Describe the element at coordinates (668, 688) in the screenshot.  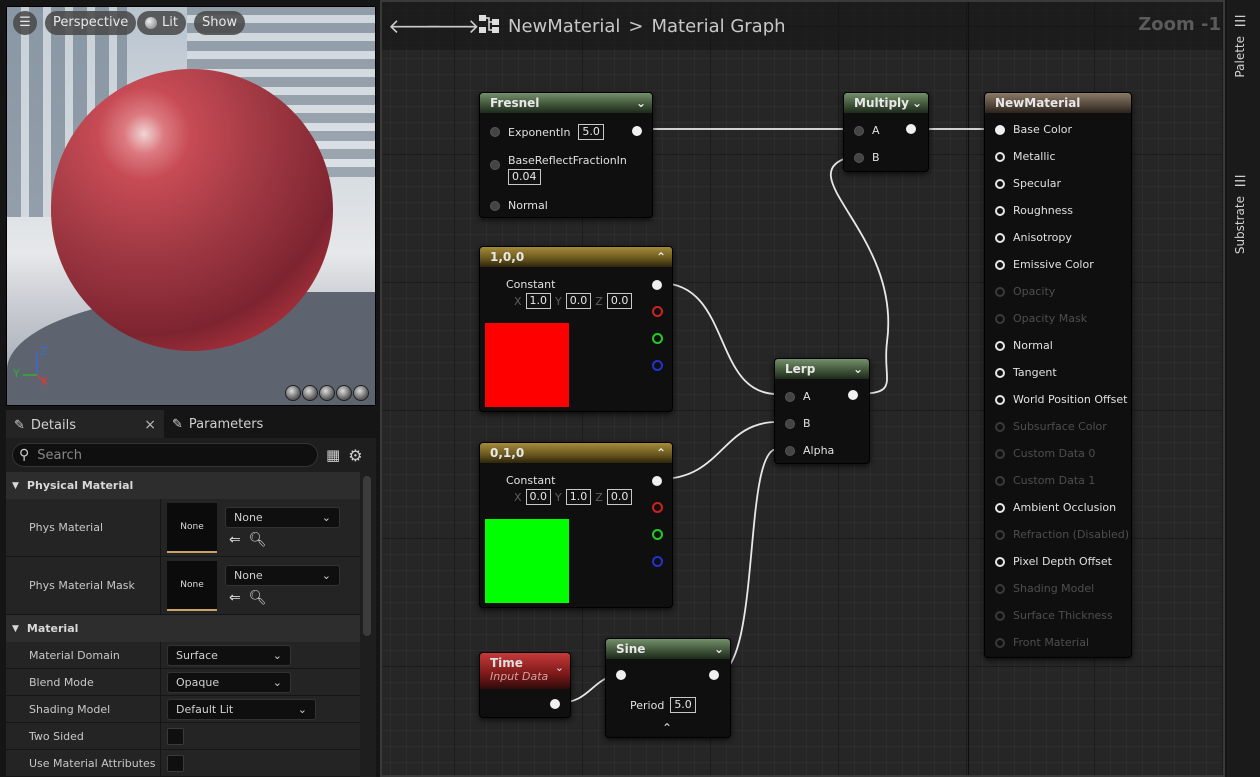
I see `node-sine: Sine ⌄ Period 5.0 ⌃` at that location.